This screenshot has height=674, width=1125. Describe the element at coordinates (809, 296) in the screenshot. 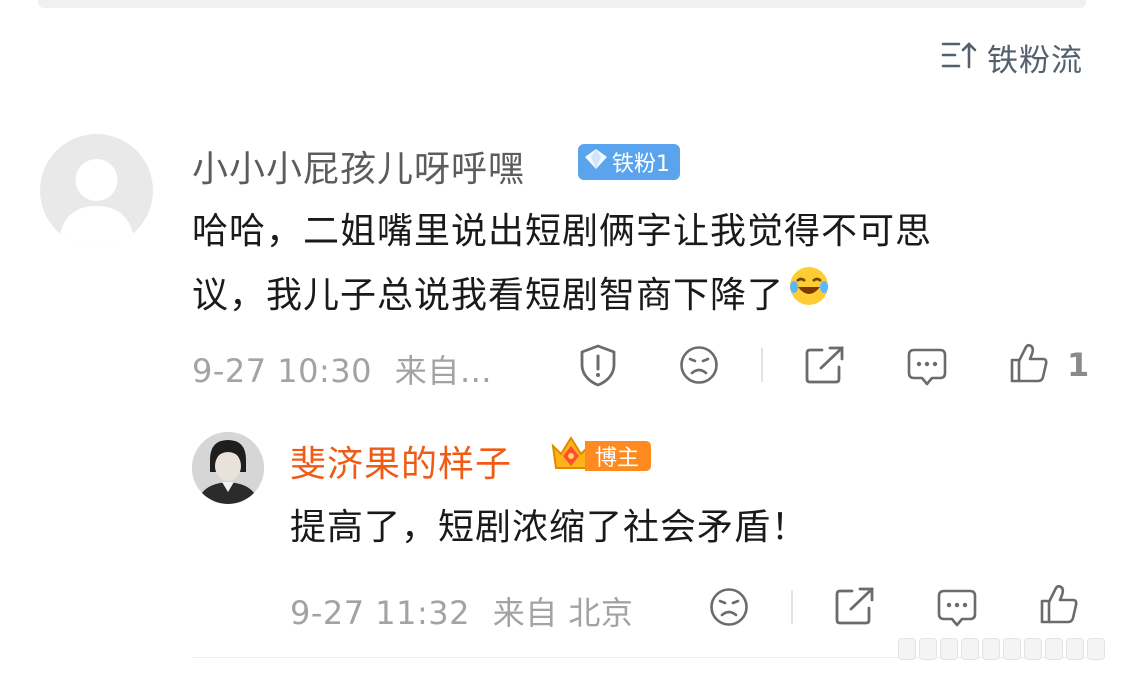

I see `laughing-tears-emoji` at that location.